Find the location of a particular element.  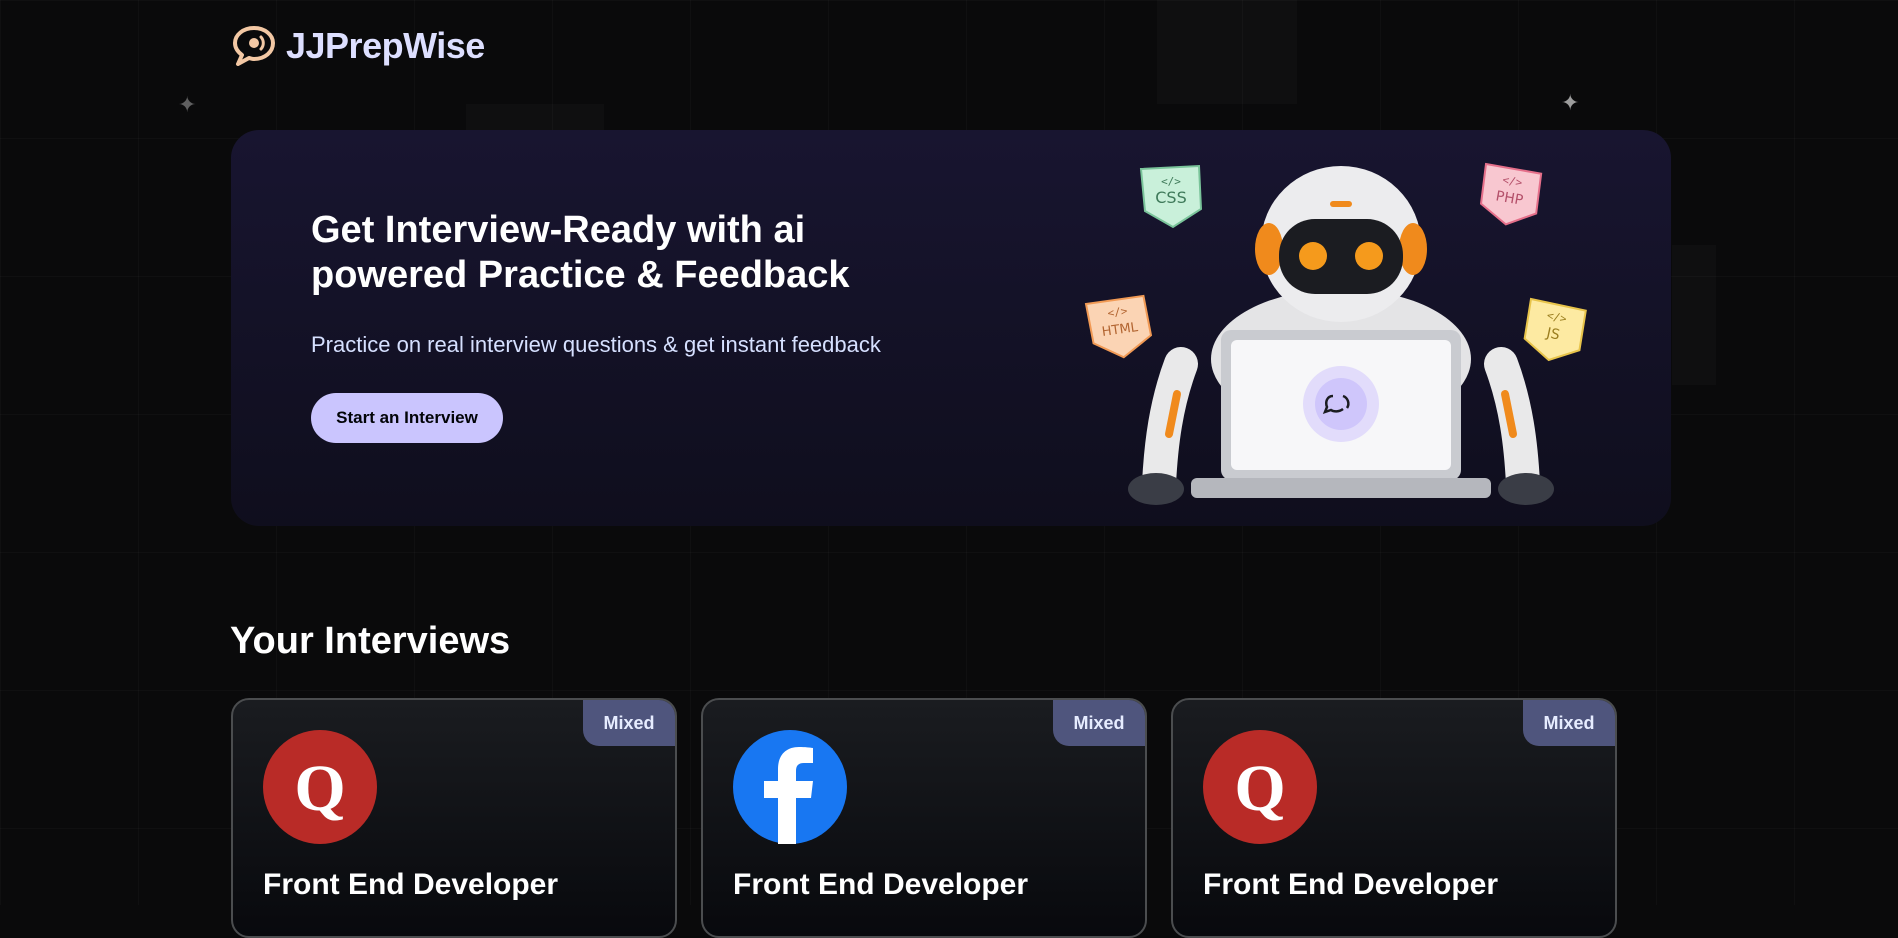

css-tag-icon: </> CSS is located at coordinates (1171, 196).